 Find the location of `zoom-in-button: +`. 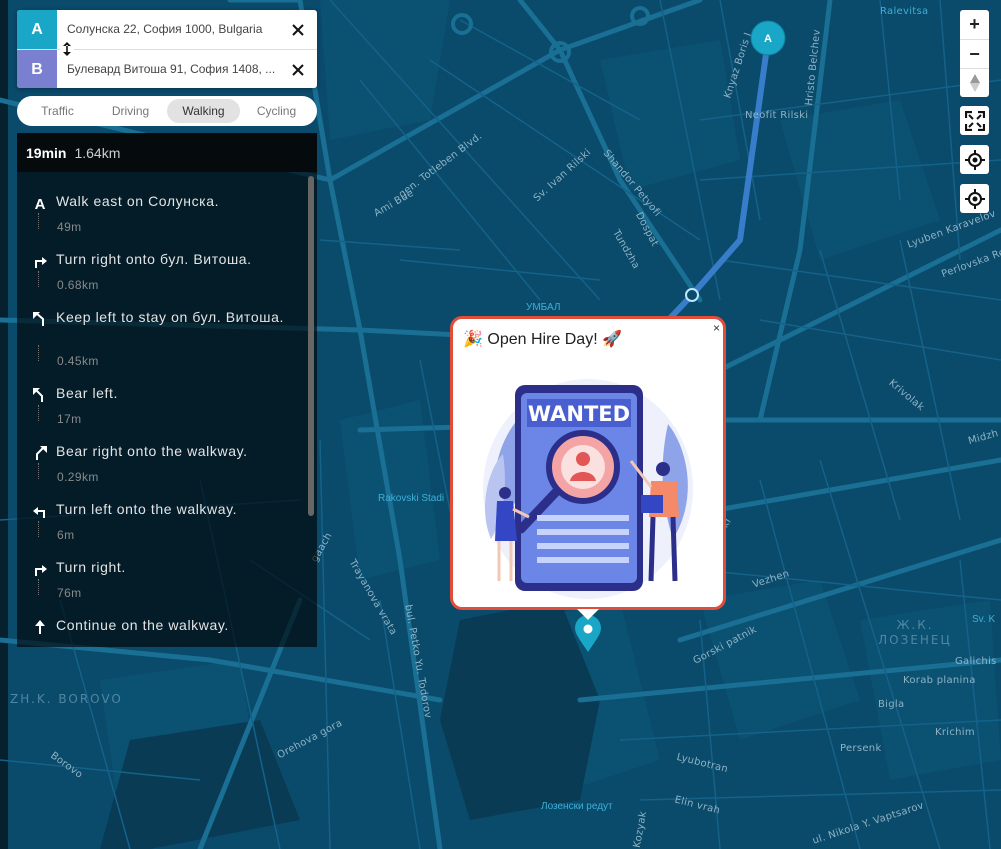

zoom-in-button: + is located at coordinates (974, 24).